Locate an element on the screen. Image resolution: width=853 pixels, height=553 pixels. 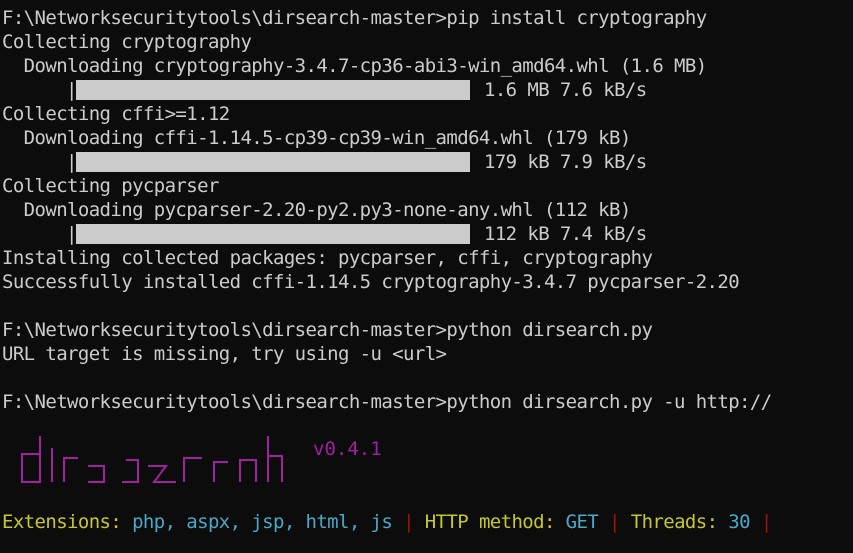
progress-text: 1.6 MB 7.6 kB/s is located at coordinates (565, 90).